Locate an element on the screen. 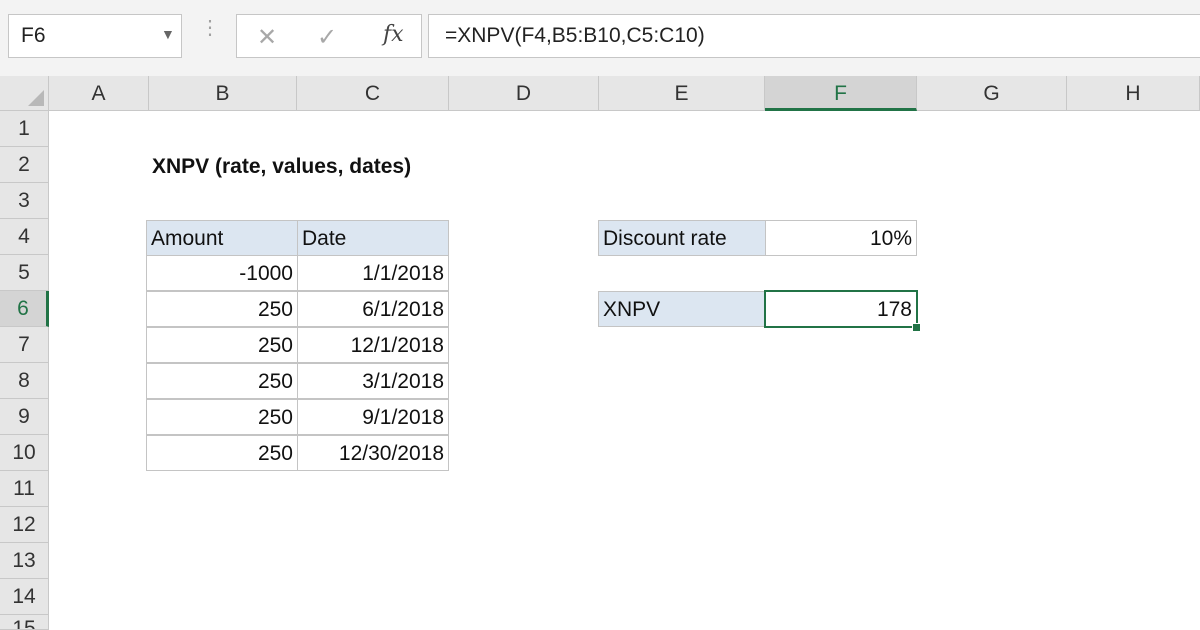 The width and height of the screenshot is (1200, 630). row-header-15: 15 is located at coordinates (24, 622).